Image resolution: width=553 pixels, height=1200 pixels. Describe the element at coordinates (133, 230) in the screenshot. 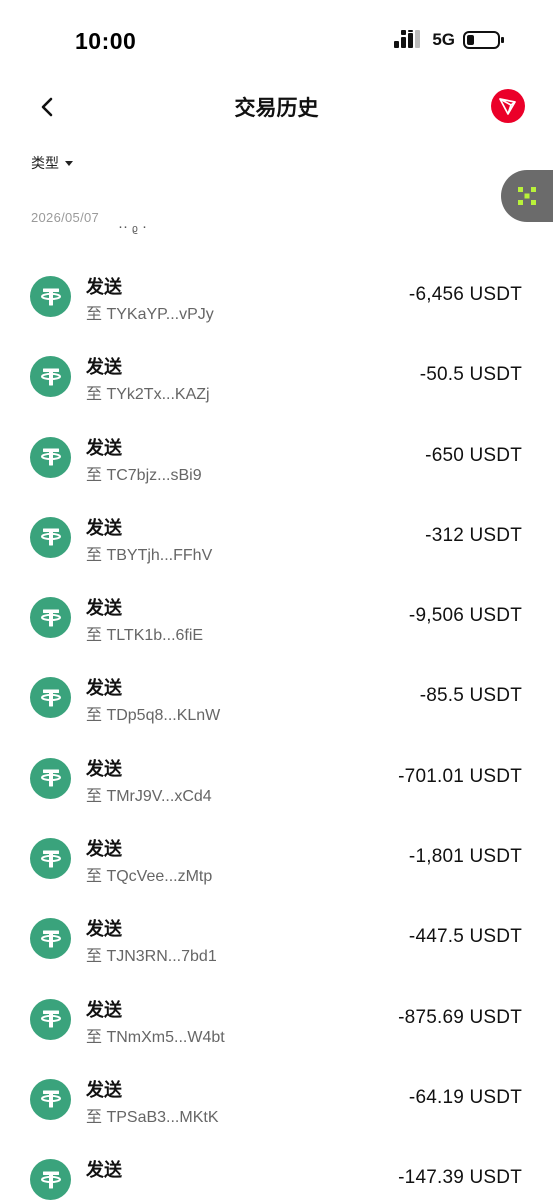

I see `scrolled-row-remnant-text: ·· ᵨ ·` at that location.